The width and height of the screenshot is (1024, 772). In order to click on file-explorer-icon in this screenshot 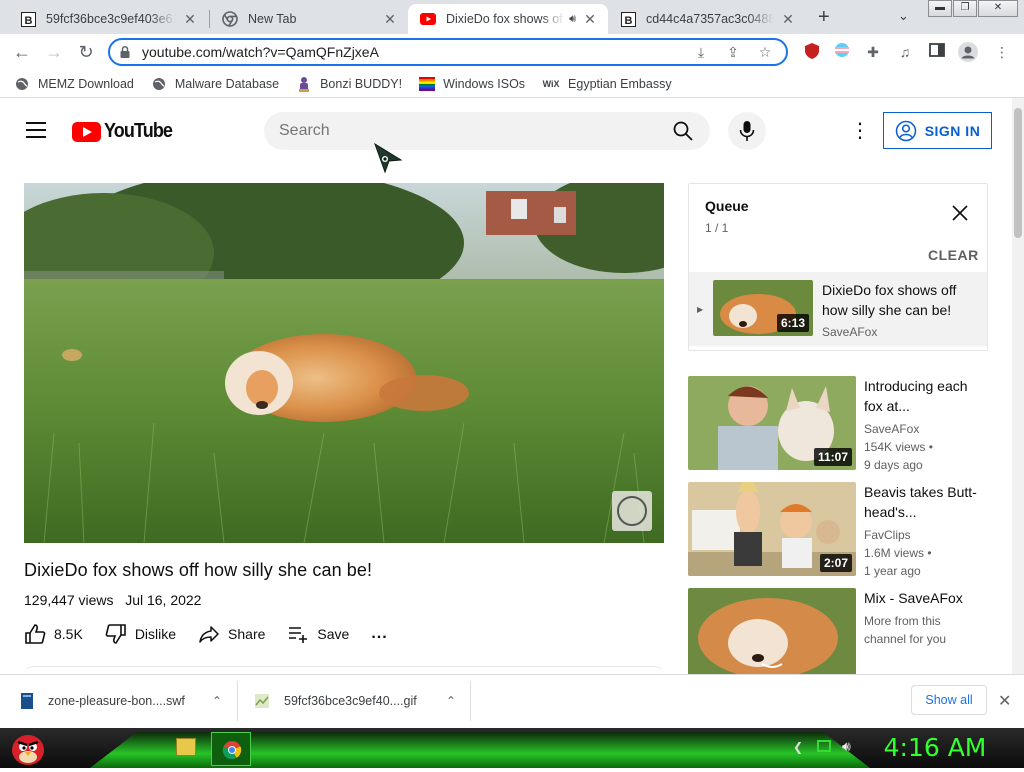, I will do `click(186, 747)`.